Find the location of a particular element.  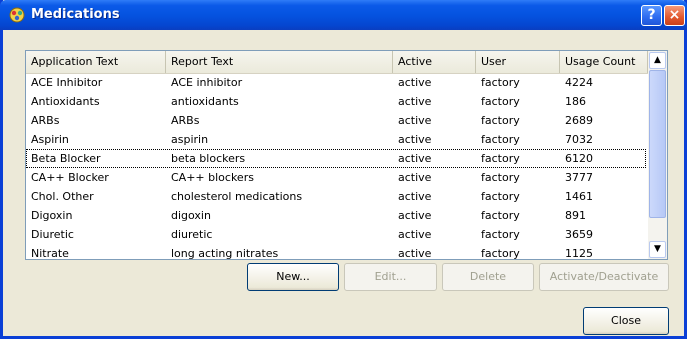

table-cell: cholesterol medications is located at coordinates (237, 196).